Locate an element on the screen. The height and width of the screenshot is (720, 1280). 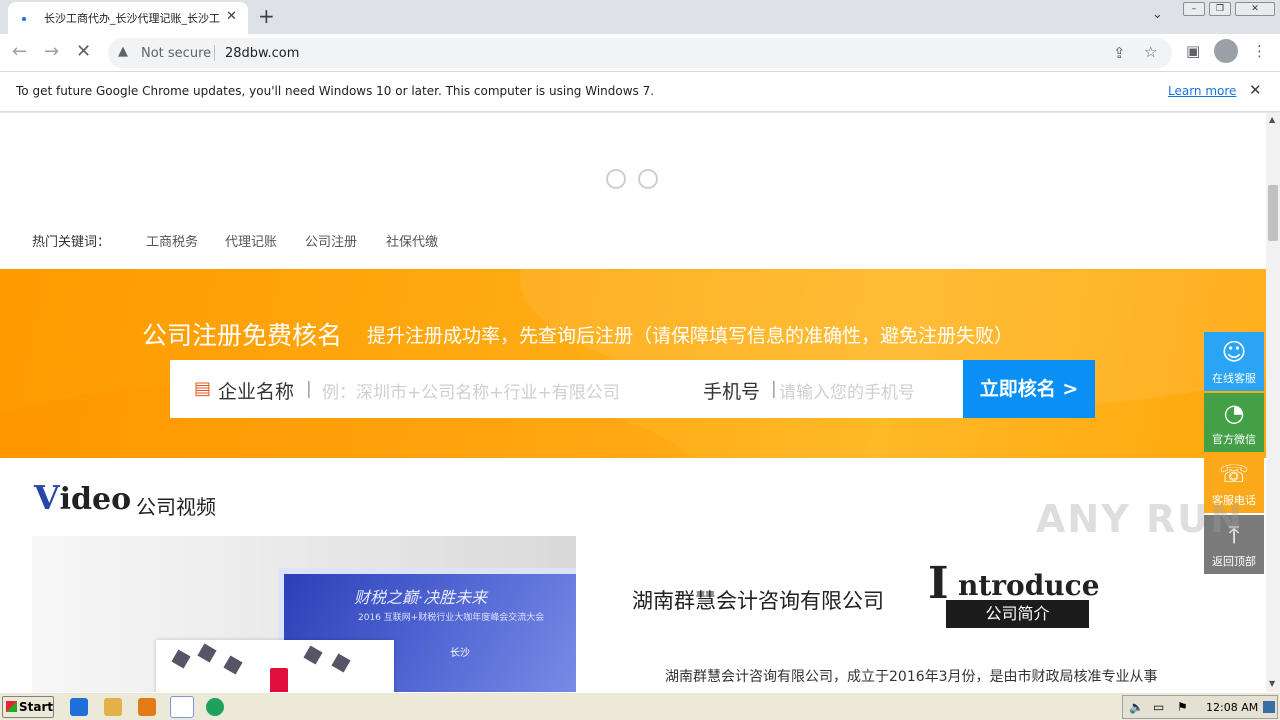
new-tab-button: + is located at coordinates (266, 16).